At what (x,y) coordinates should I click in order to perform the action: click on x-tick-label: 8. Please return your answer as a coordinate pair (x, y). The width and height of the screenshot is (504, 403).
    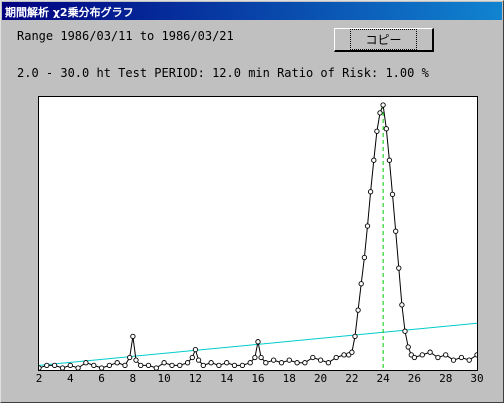
    Looking at the image, I should click on (133, 378).